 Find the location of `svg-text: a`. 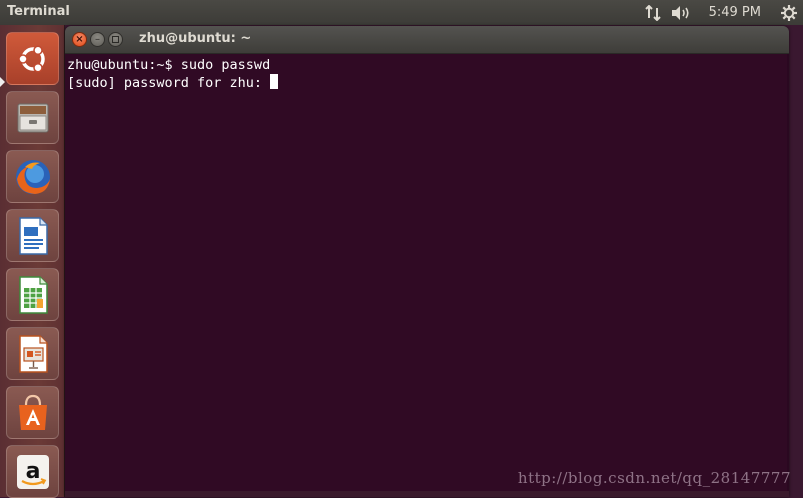

svg-text: a is located at coordinates (32, 471).